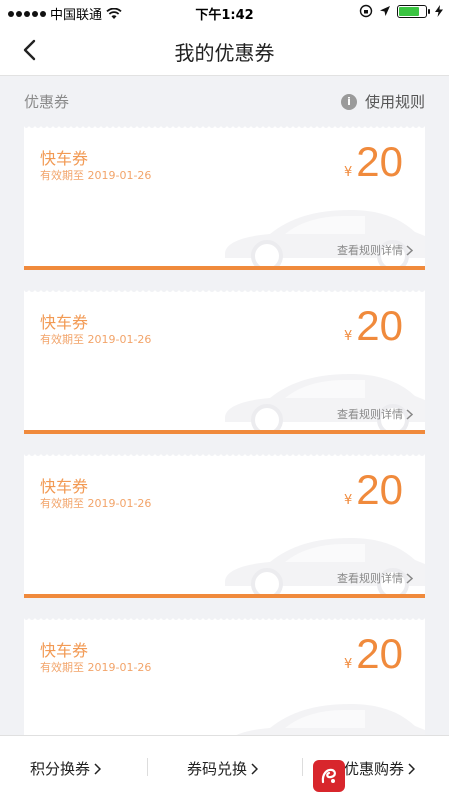 The height and width of the screenshot is (800, 449). Describe the element at coordinates (47, 102) in the screenshot. I see `section-label: 优惠券` at that location.